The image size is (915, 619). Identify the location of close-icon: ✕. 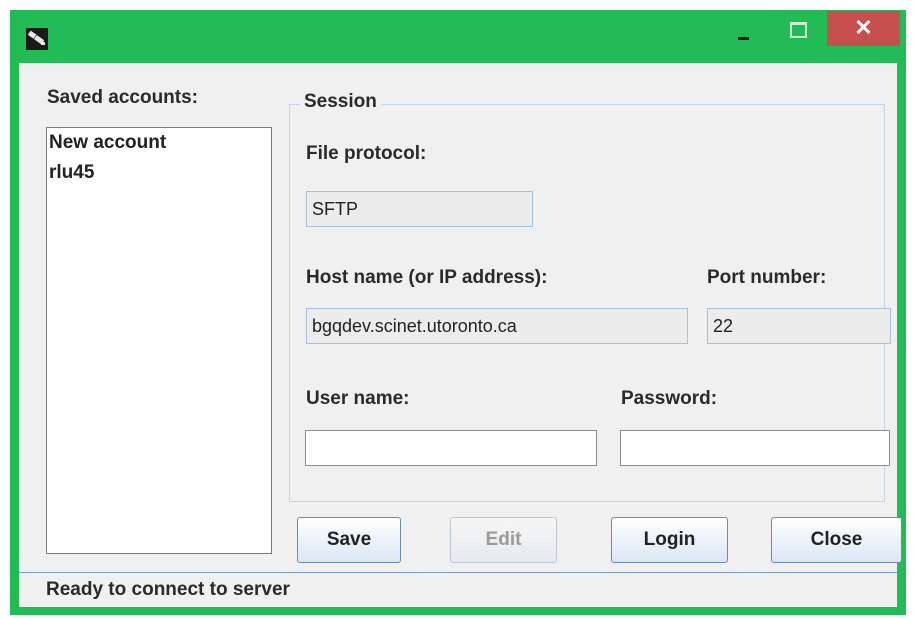
(863, 27).